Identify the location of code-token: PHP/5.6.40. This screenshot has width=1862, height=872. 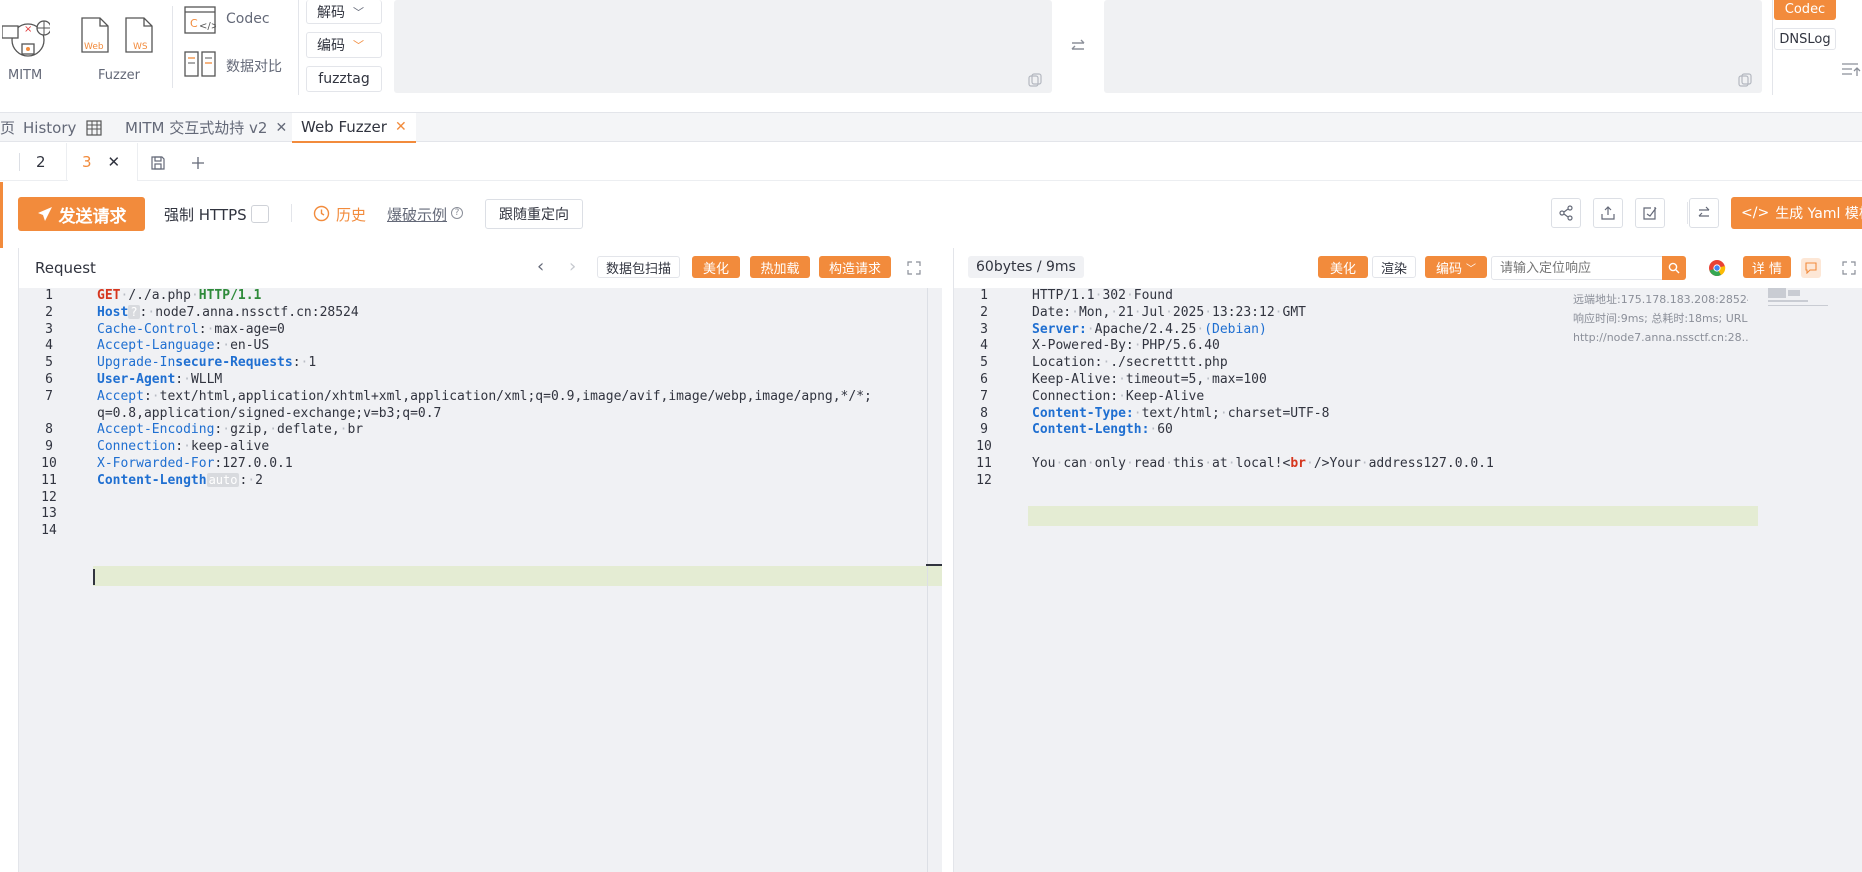
(1180, 346).